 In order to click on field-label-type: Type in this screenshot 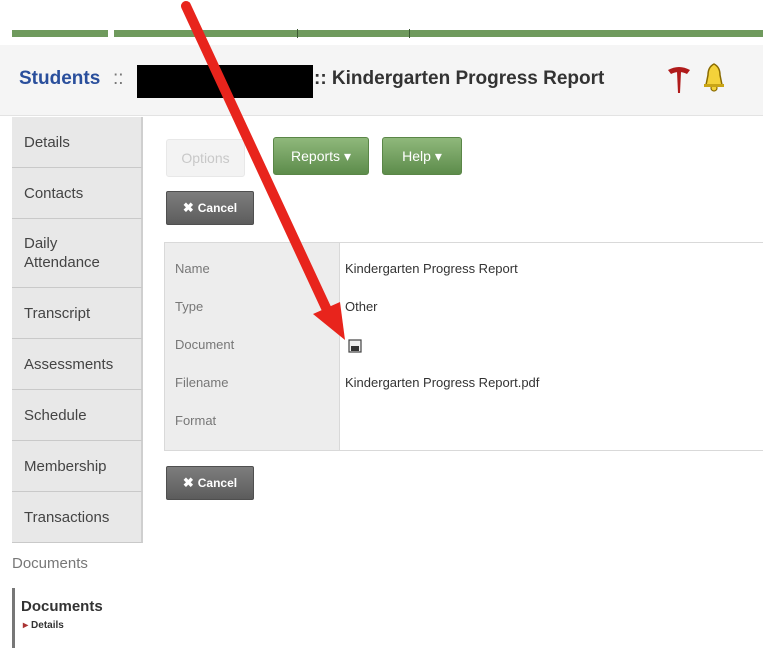, I will do `click(189, 306)`.